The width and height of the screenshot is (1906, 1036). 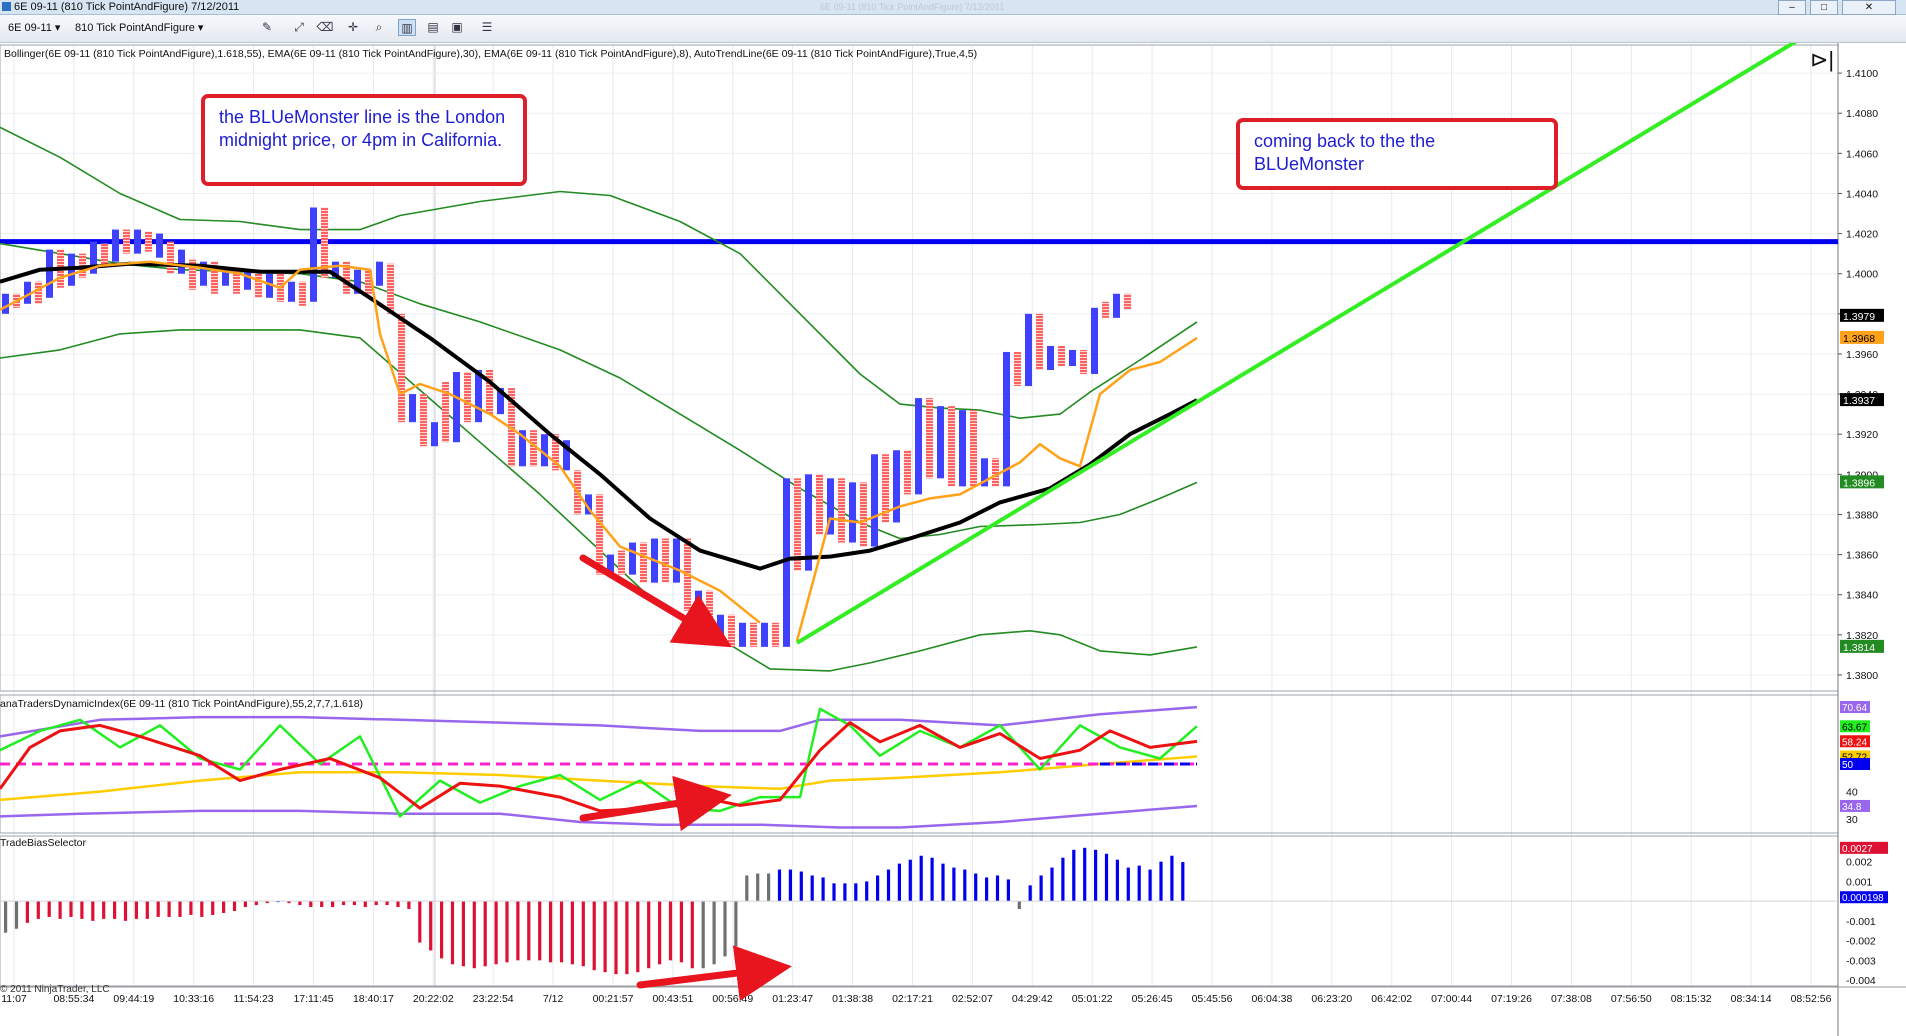 What do you see at coordinates (972, 999) in the screenshot?
I see `x-tick-label: 02:52:07` at bounding box center [972, 999].